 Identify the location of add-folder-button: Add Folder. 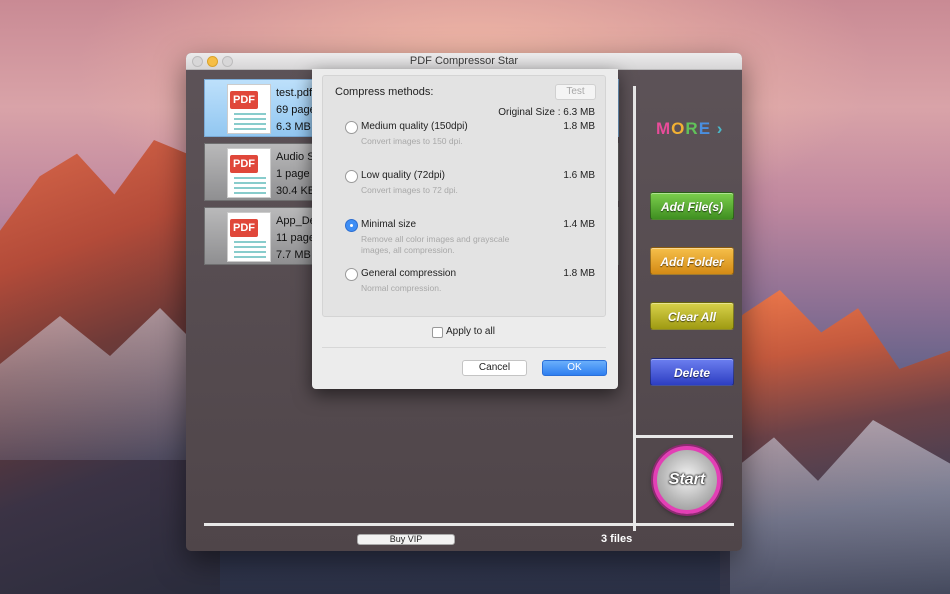
(692, 261).